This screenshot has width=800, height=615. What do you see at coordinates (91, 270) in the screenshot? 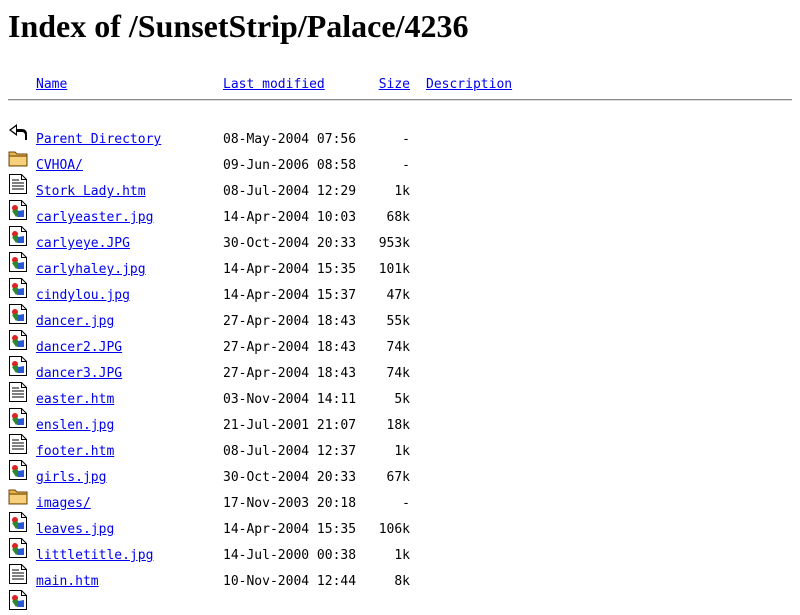
I see `file-link: carlyhaley.jpg` at bounding box center [91, 270].